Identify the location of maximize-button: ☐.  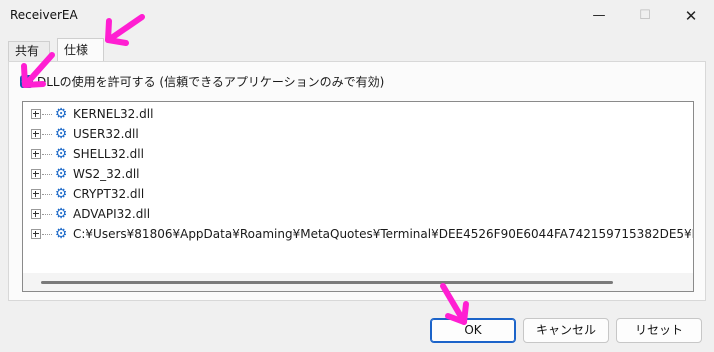
(645, 15).